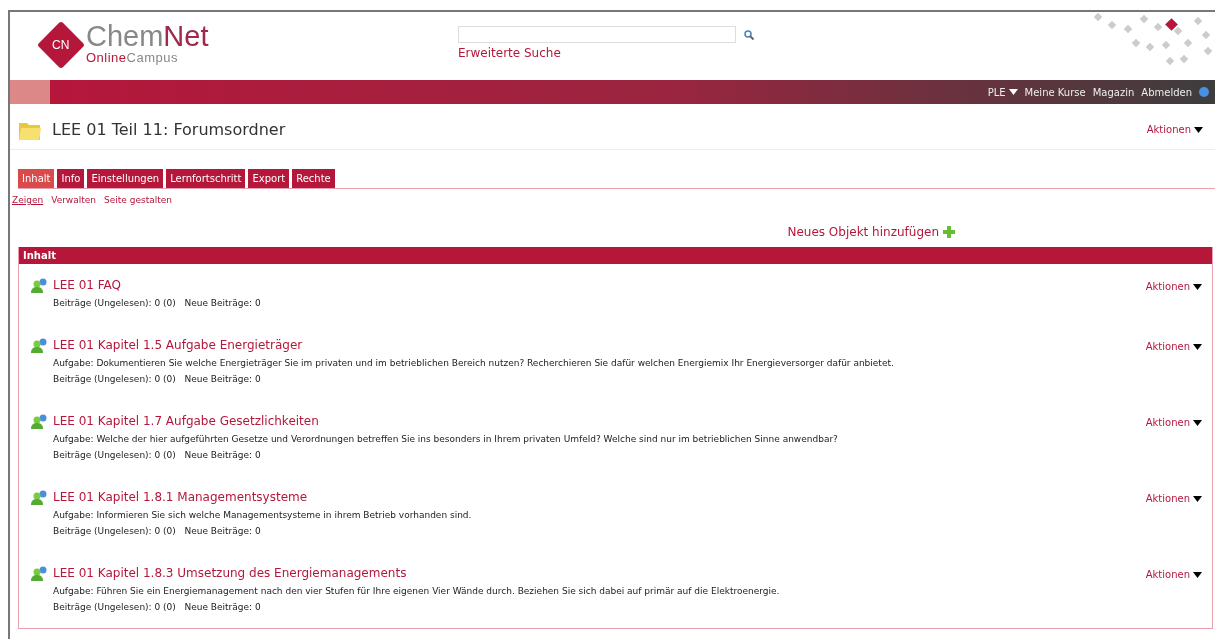 The image size is (1215, 639). What do you see at coordinates (132, 57) in the screenshot?
I see `logo-tagline: OnlineCampus` at bounding box center [132, 57].